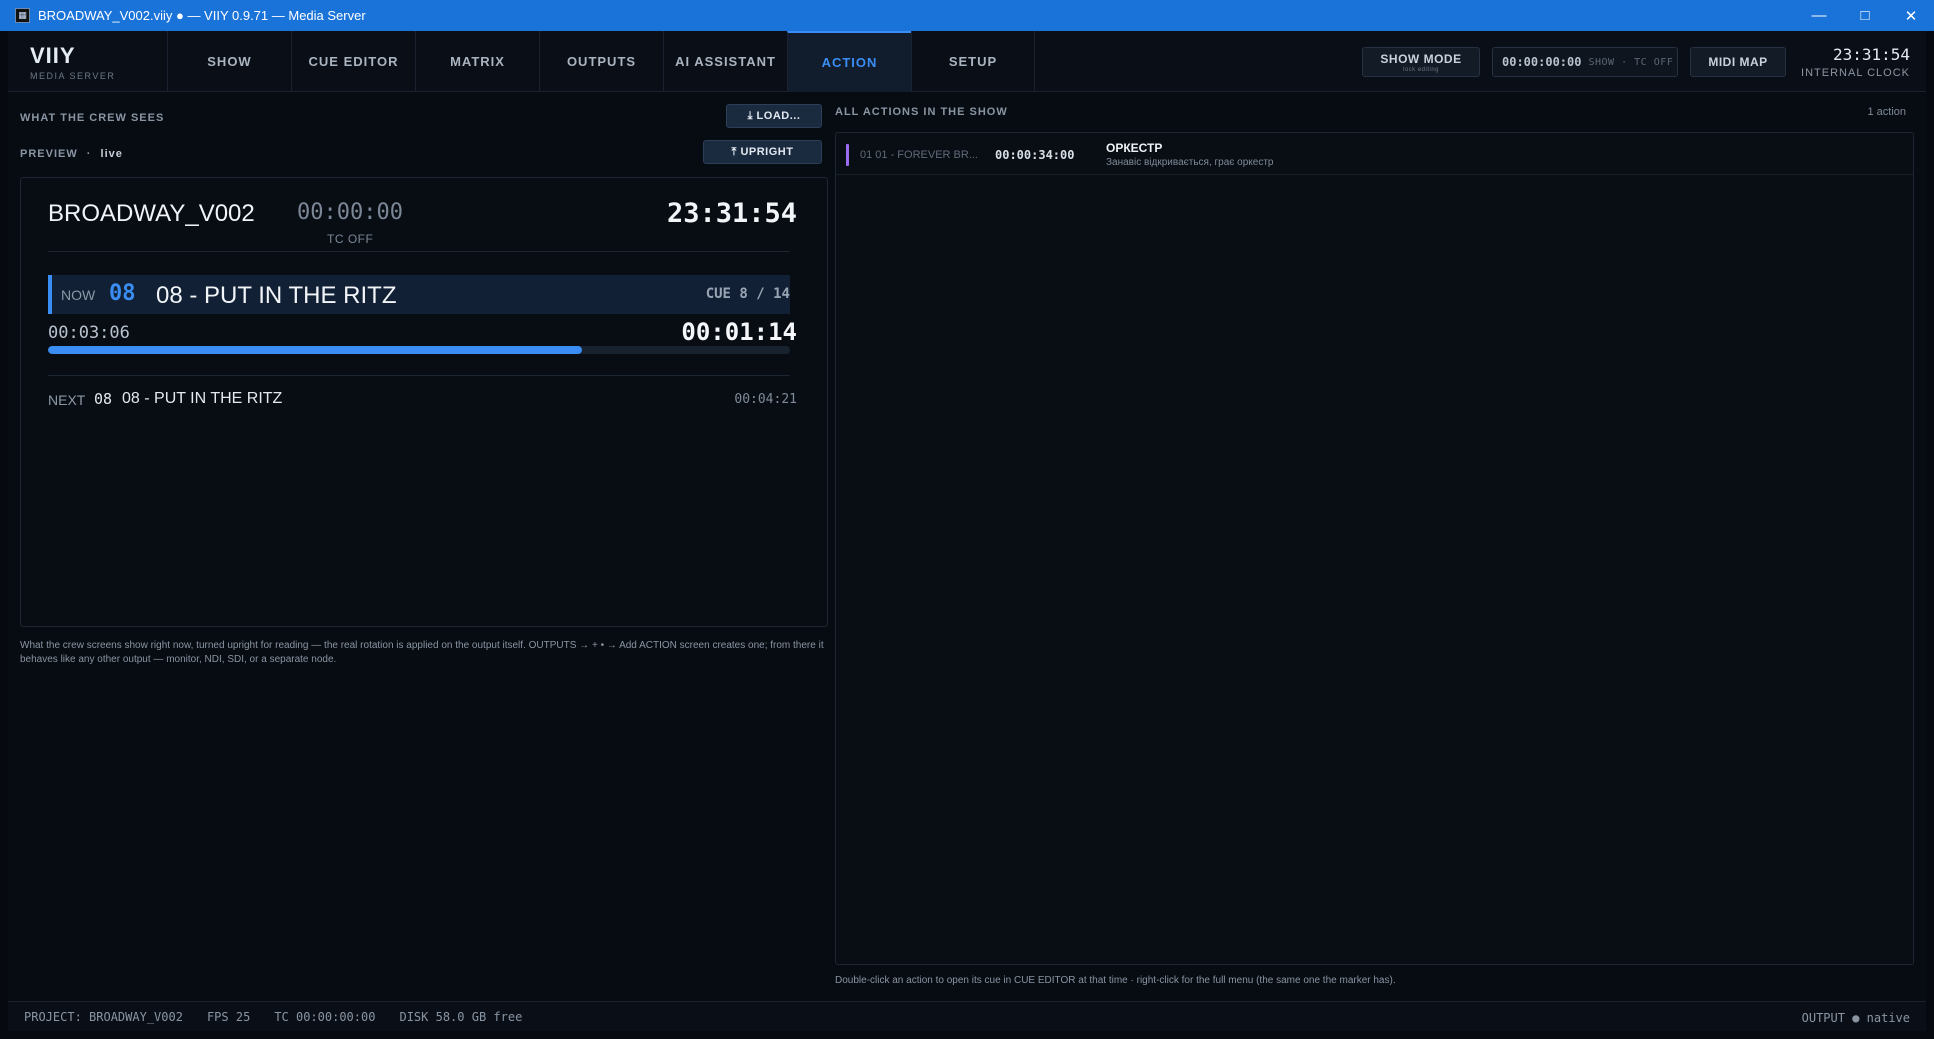 Image resolution: width=1934 pixels, height=1039 pixels. Describe the element at coordinates (276, 295) in the screenshot. I see `now-cue-title: 08 - PUT IN THE RITZ` at that location.